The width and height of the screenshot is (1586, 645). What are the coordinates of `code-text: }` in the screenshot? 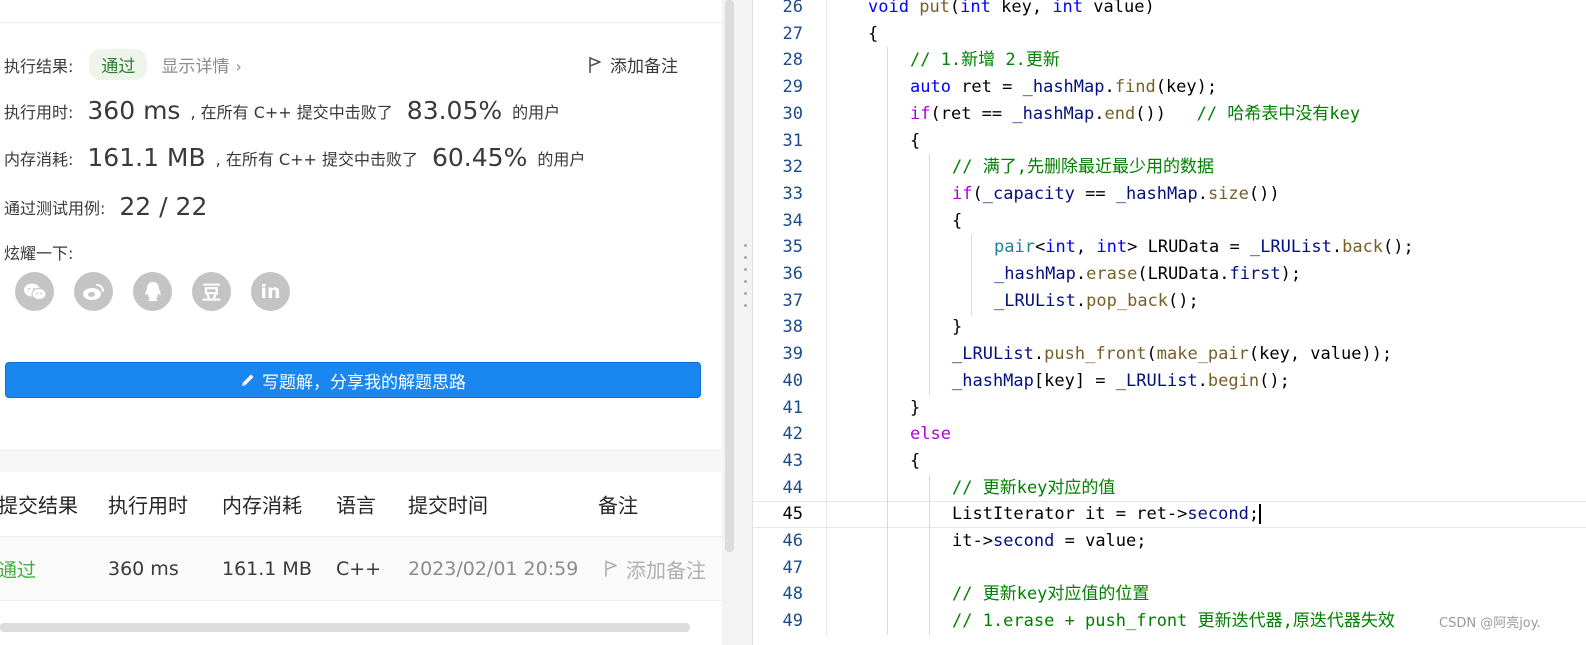 It's located at (915, 407).